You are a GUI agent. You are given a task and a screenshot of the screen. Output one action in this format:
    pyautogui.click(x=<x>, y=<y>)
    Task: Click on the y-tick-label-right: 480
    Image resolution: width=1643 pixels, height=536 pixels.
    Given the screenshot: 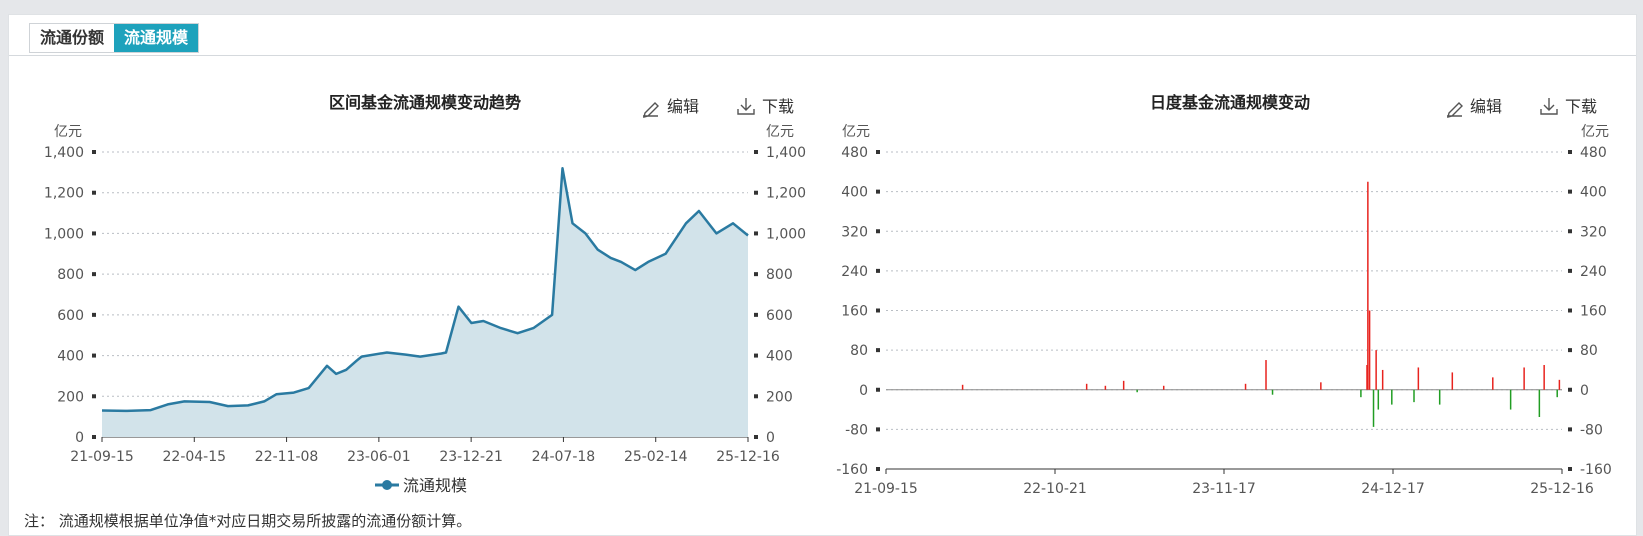 What is the action you would take?
    pyautogui.click(x=1593, y=153)
    